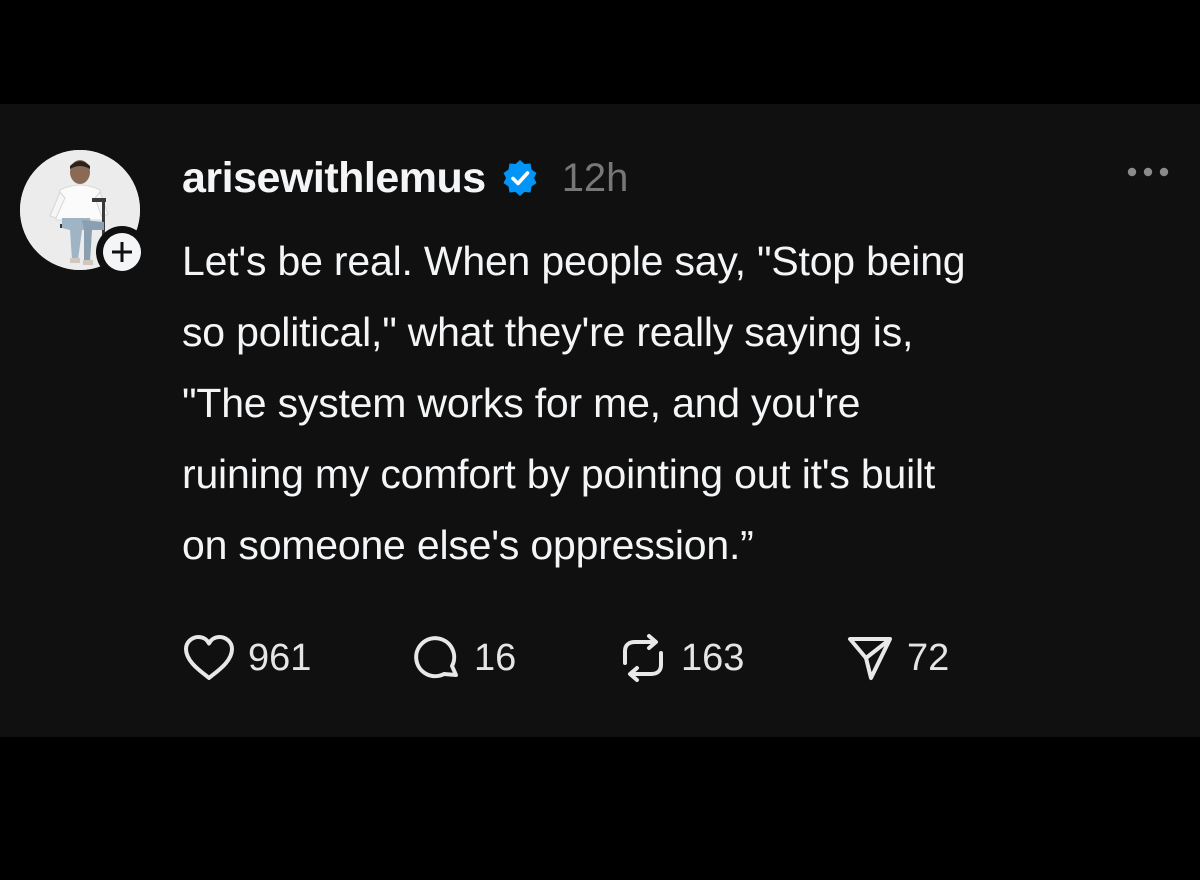 The image size is (1200, 880). Describe the element at coordinates (468, 545) in the screenshot. I see `post-text-line: on someone else's oppression.”` at that location.